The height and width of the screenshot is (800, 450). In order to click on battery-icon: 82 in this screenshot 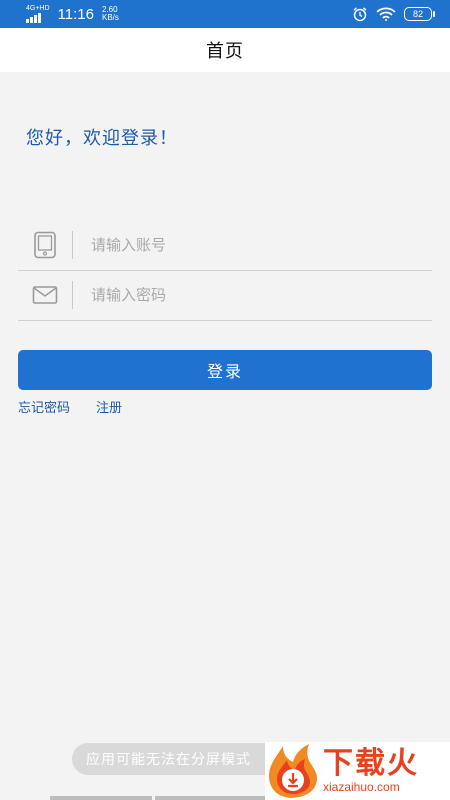, I will do `click(419, 14)`.